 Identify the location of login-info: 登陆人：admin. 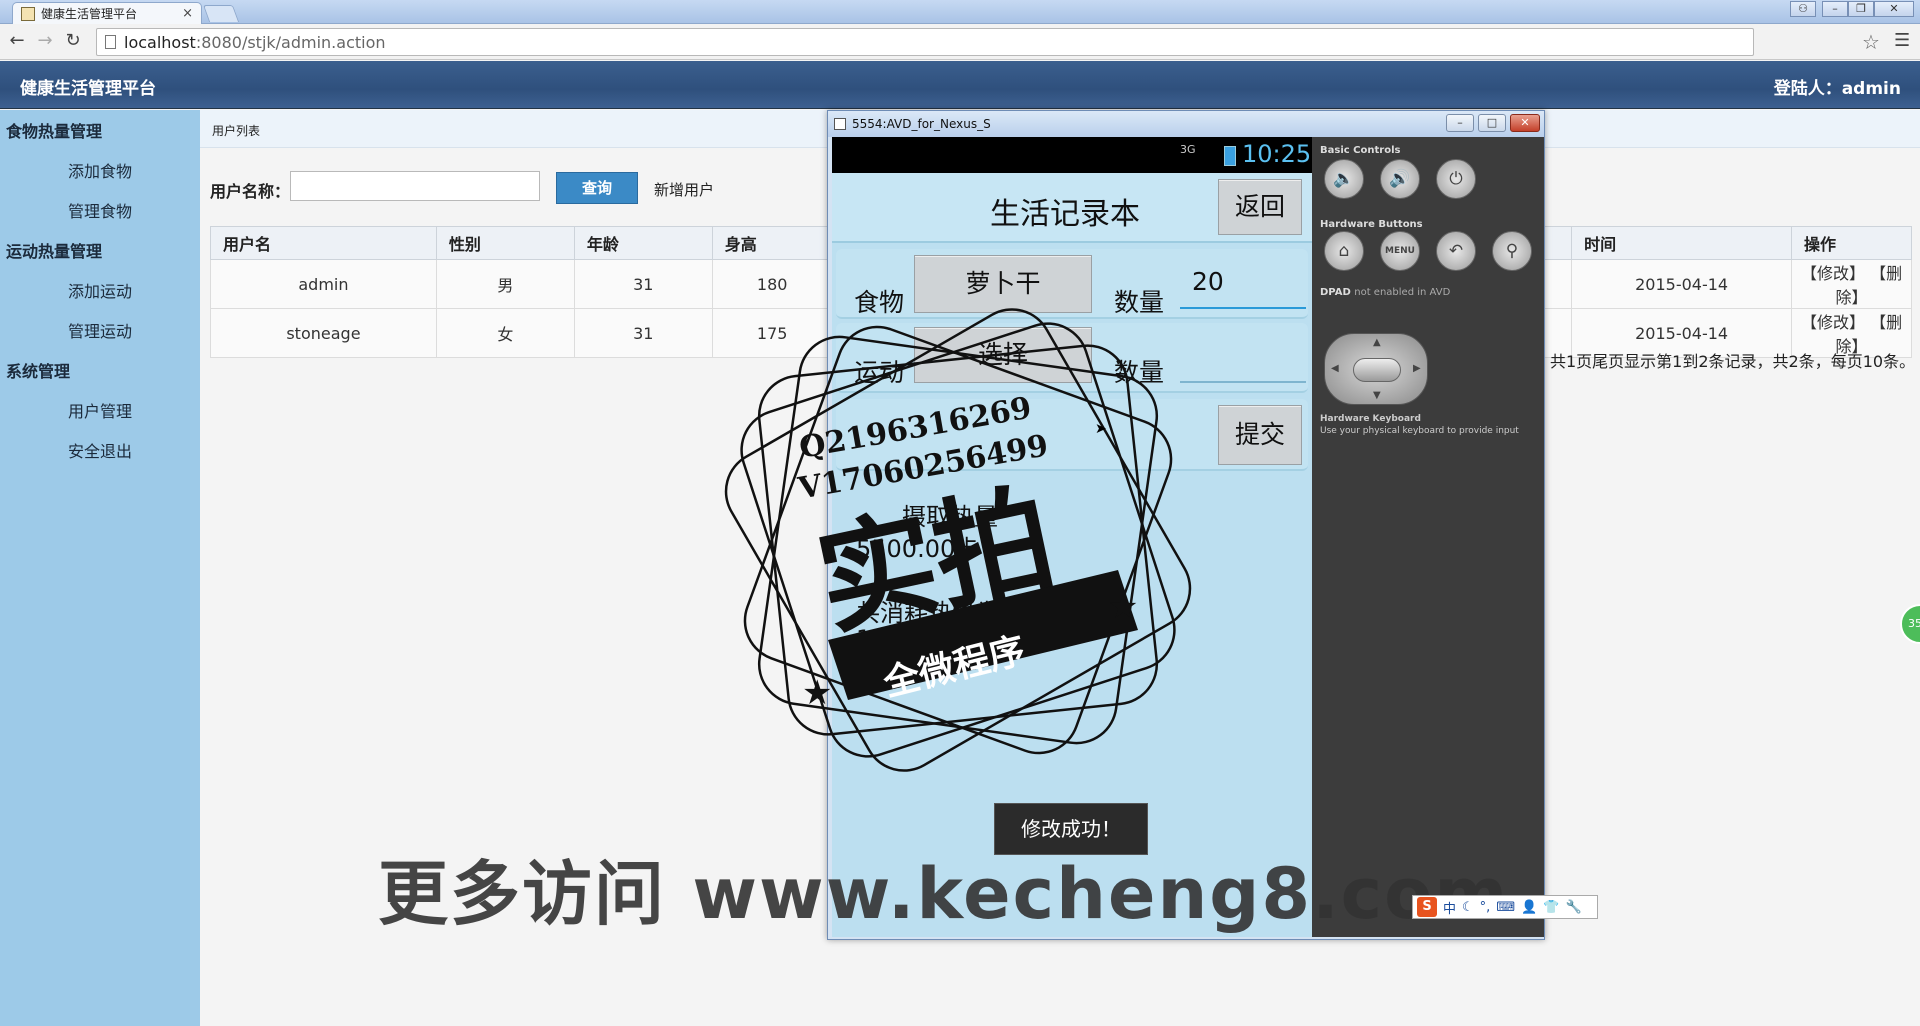
(1837, 89).